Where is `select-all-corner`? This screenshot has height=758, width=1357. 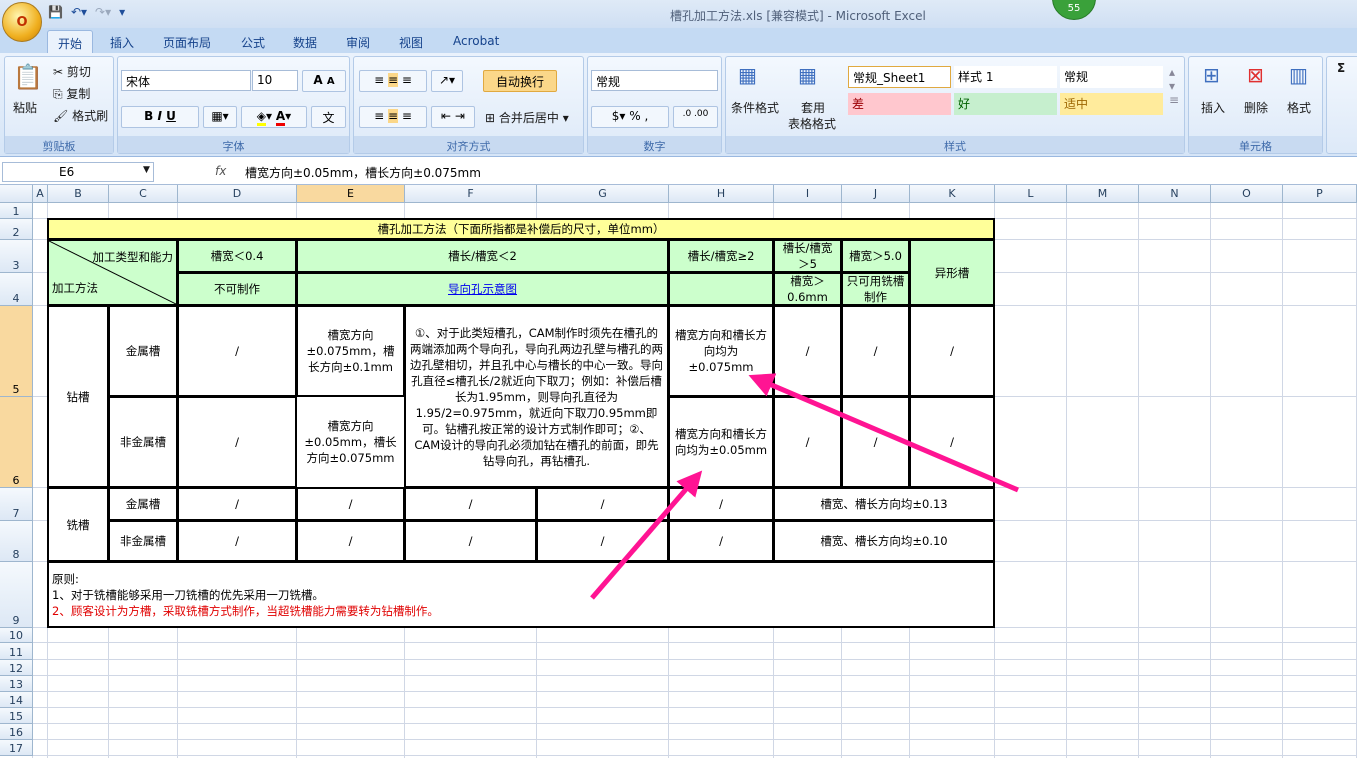 select-all-corner is located at coordinates (16, 194).